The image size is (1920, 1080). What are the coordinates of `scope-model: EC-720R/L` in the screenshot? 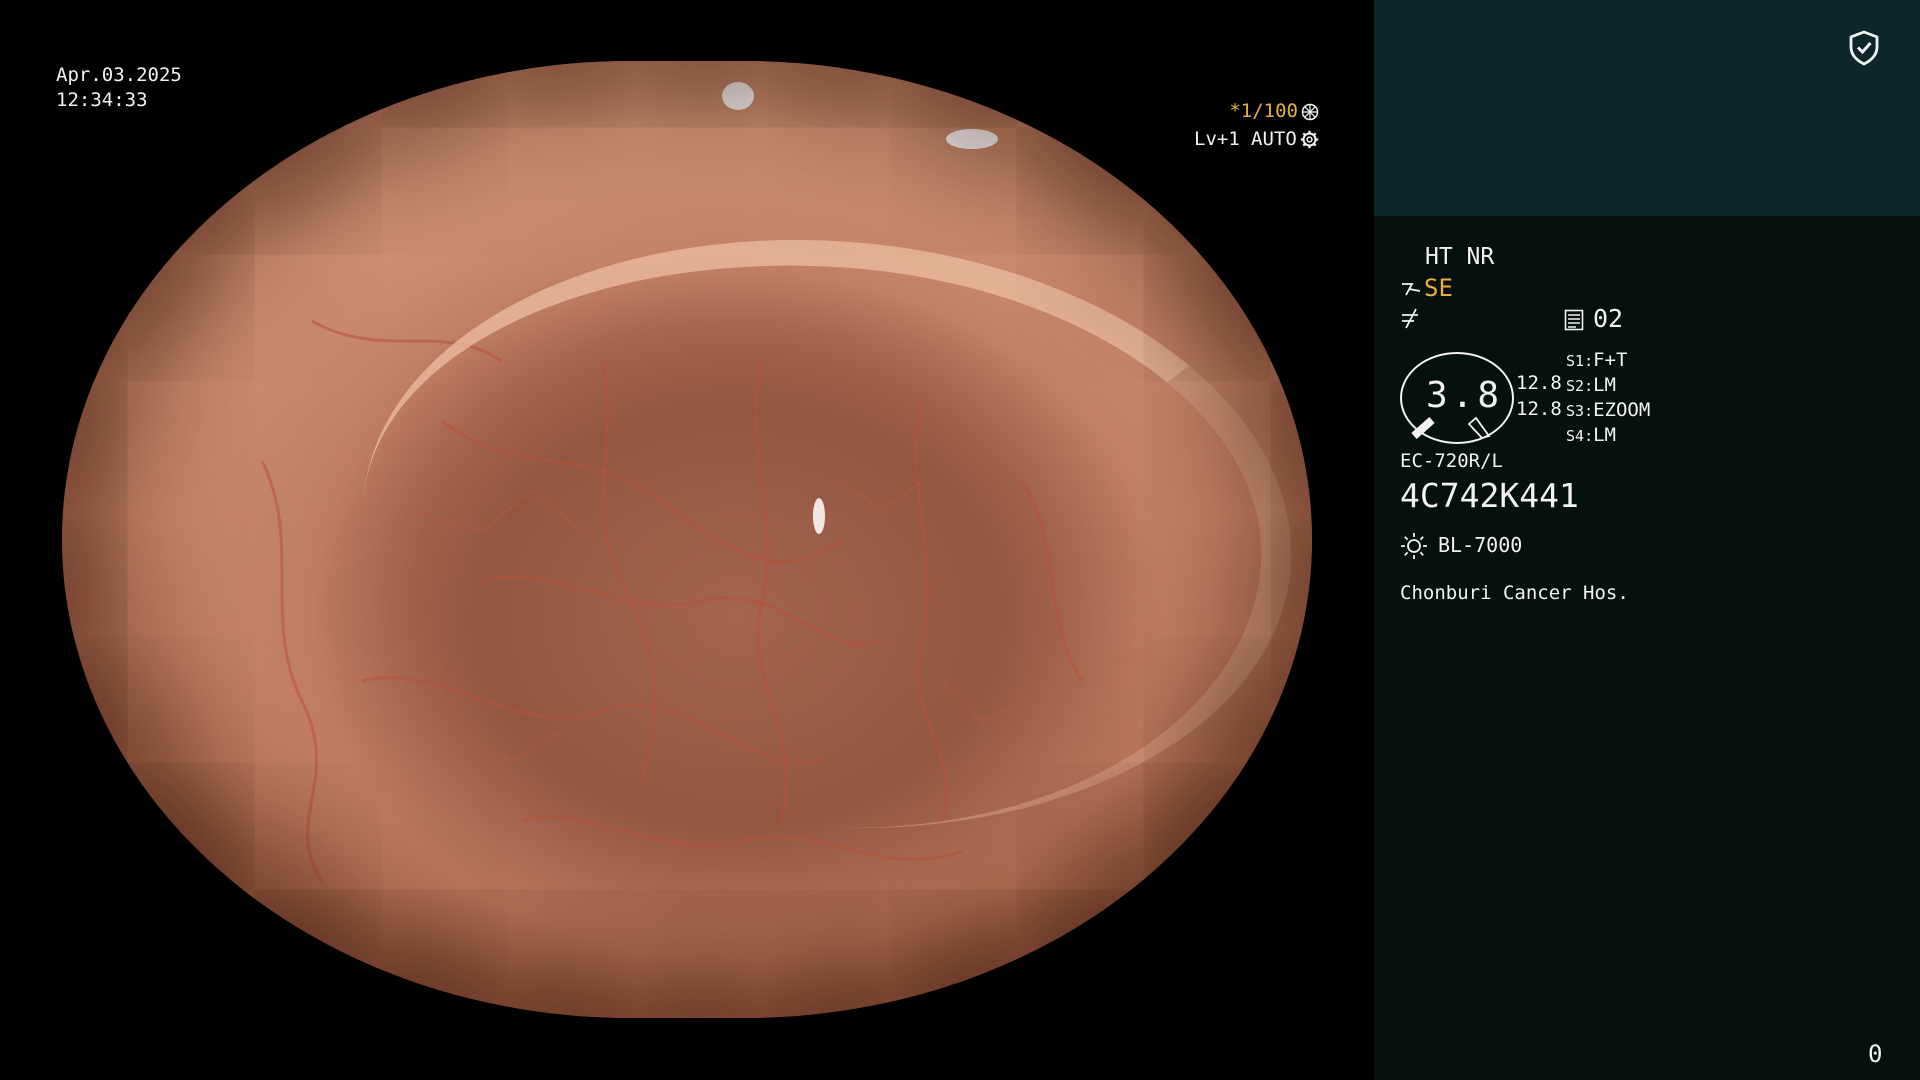 It's located at (1451, 461).